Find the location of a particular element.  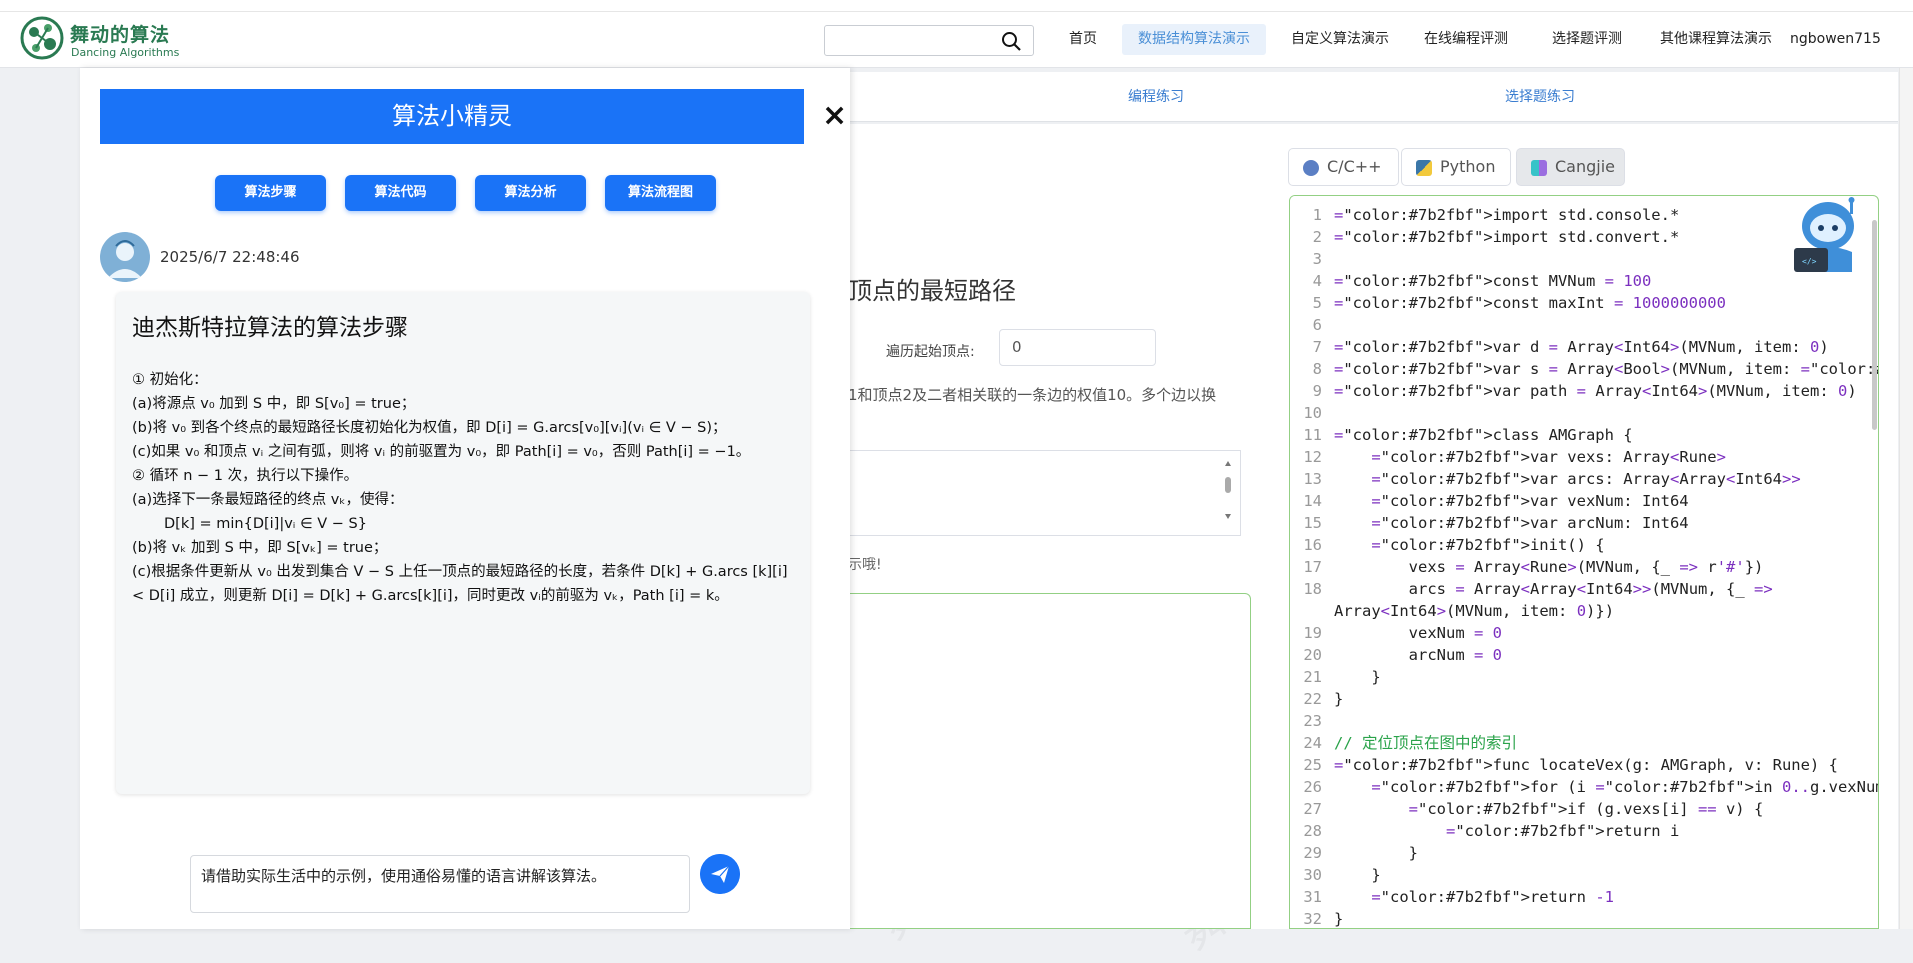

code-text: ="color:#7b2fbf">class AMGraph { is located at coordinates (1483, 435).